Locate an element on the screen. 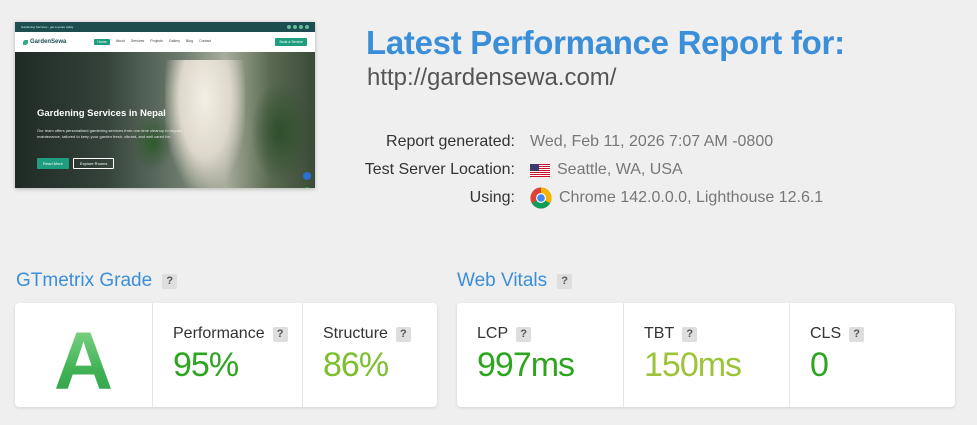 The width and height of the screenshot is (977, 425). phone-icon is located at coordinates (307, 176).